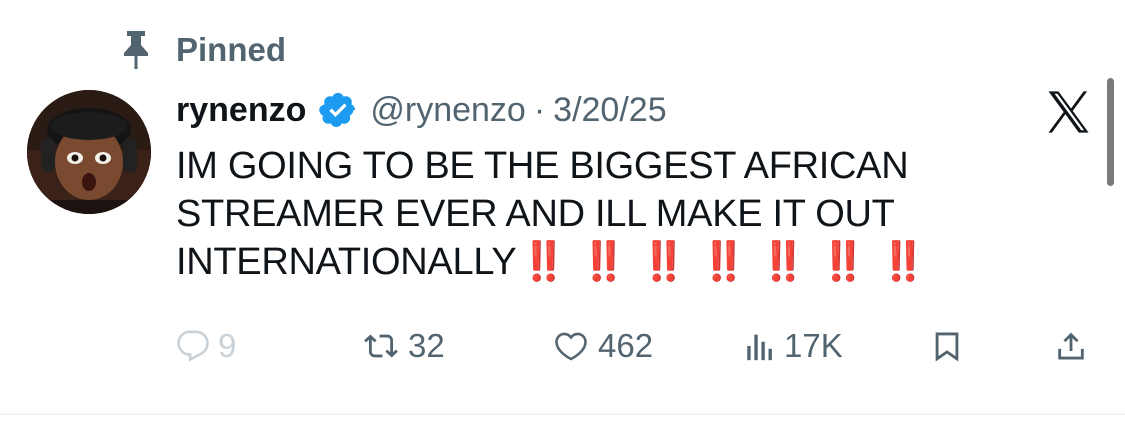  Describe the element at coordinates (338, 110) in the screenshot. I see `verified-badge-icon` at that location.